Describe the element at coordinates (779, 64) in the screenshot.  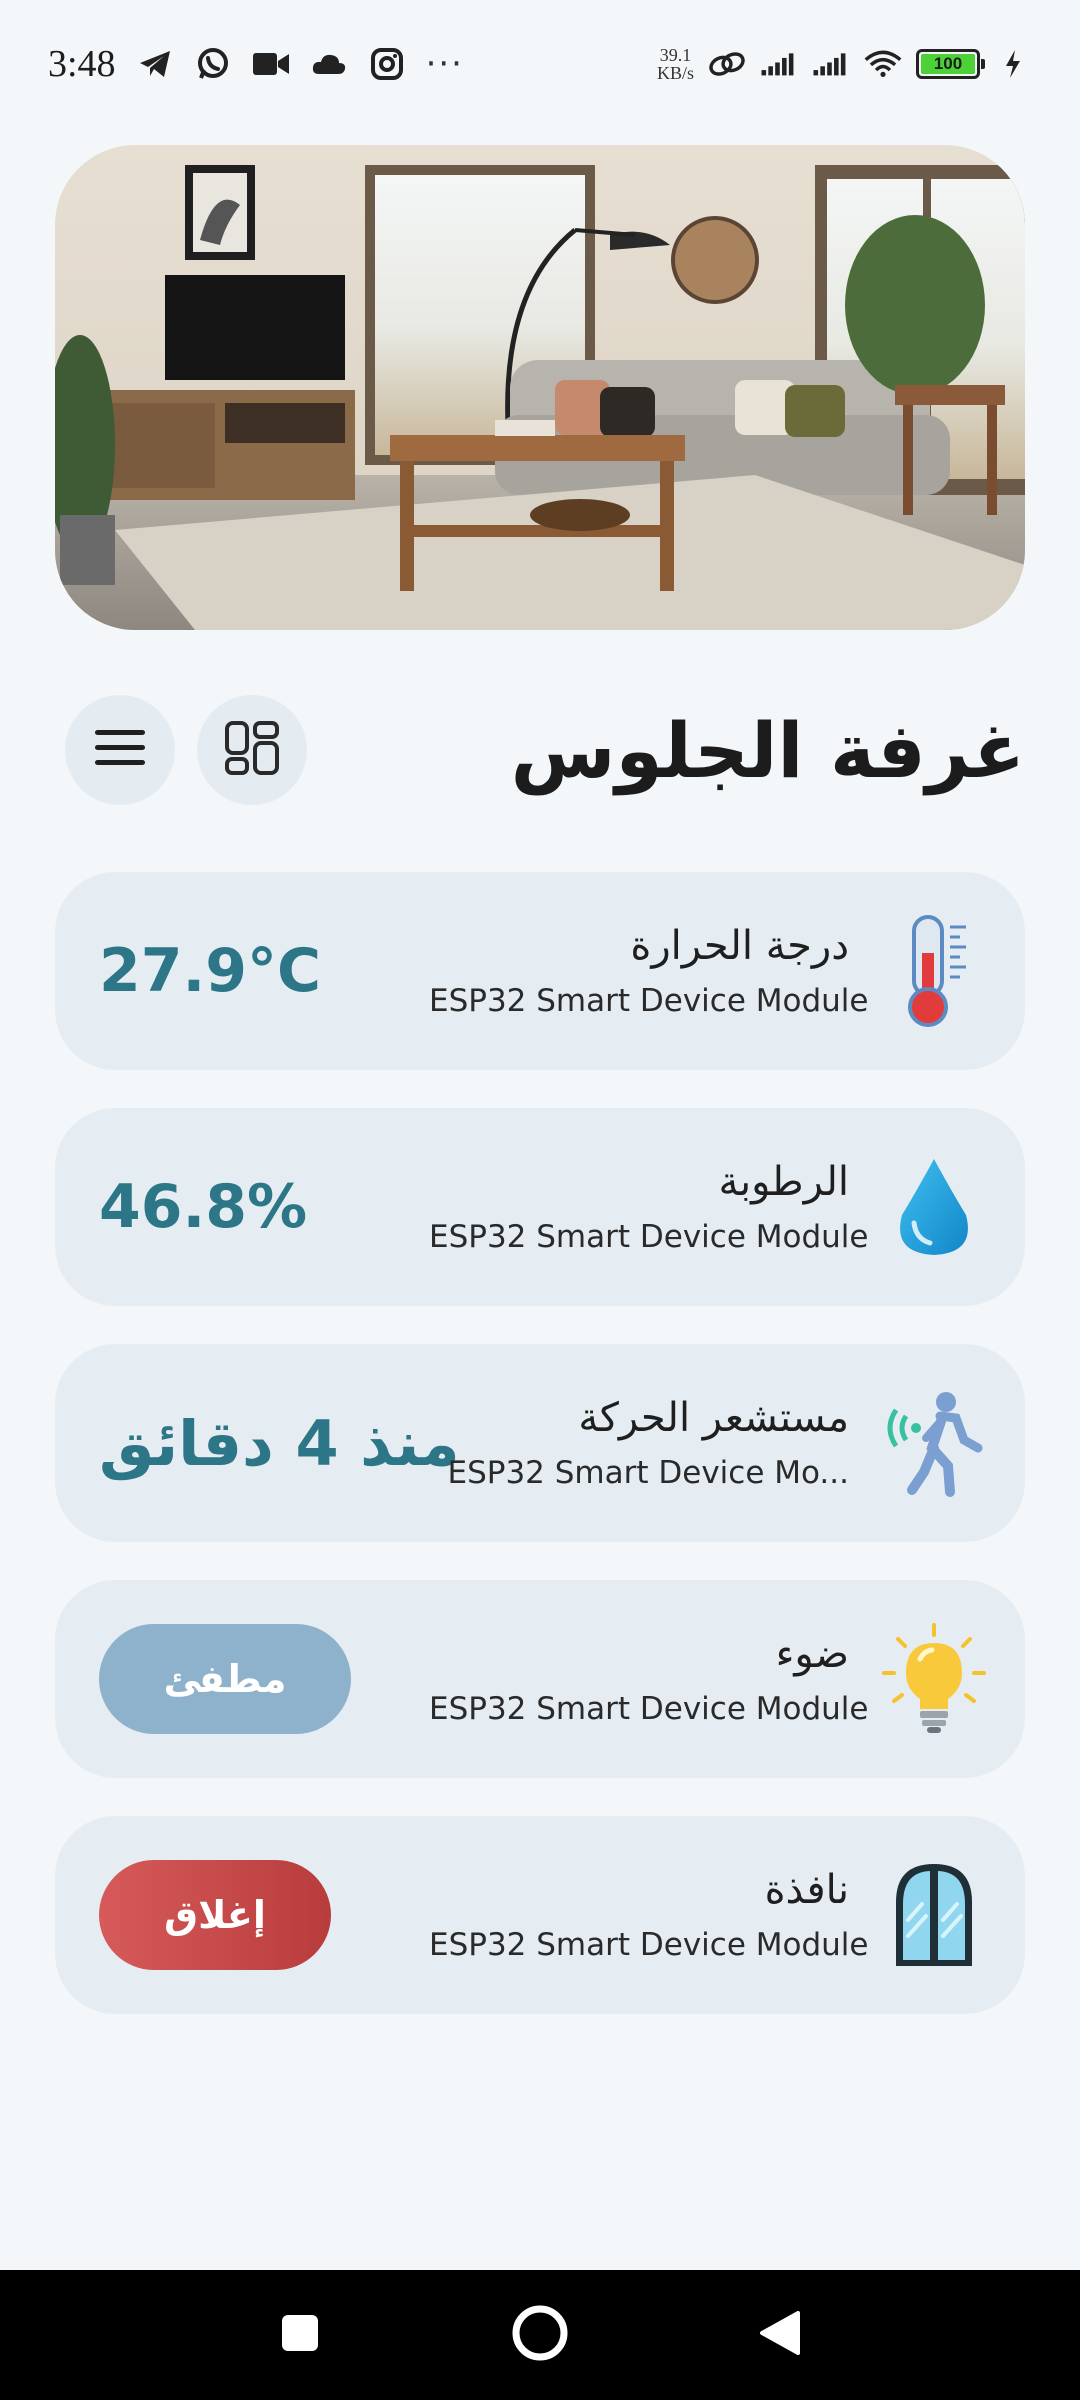
I see `signal-strength-icon` at that location.